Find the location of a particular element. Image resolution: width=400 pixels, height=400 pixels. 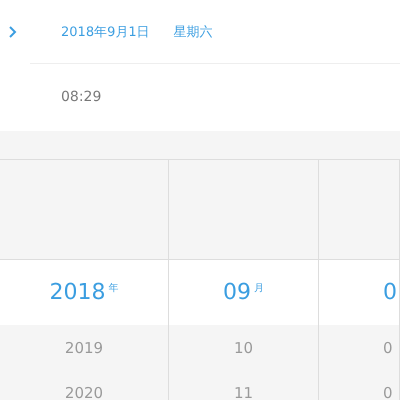

picker-selected-value: 2018$^{年}$ is located at coordinates (84, 292).